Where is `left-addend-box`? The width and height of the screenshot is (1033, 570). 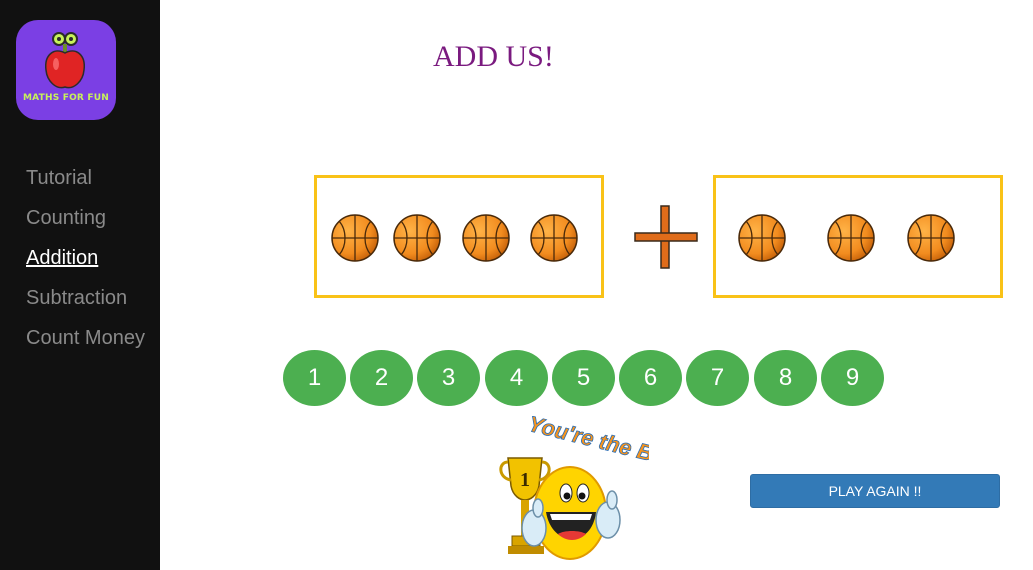 left-addend-box is located at coordinates (459, 236).